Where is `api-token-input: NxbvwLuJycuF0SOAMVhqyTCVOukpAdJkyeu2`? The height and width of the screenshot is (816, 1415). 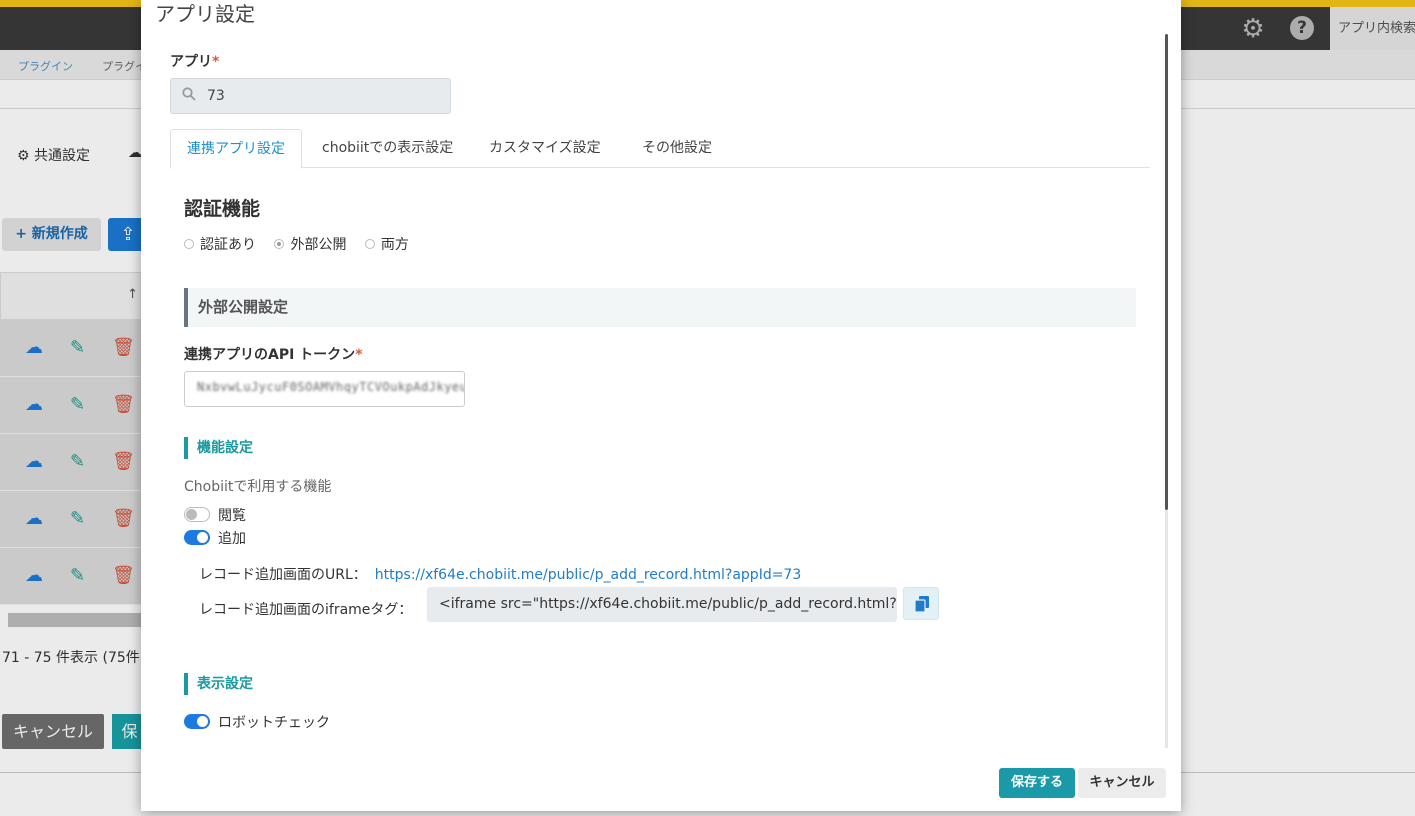 api-token-input: NxbvwLuJycuF0SOAMVhqyTCVOukpAdJkyeu2 is located at coordinates (324, 389).